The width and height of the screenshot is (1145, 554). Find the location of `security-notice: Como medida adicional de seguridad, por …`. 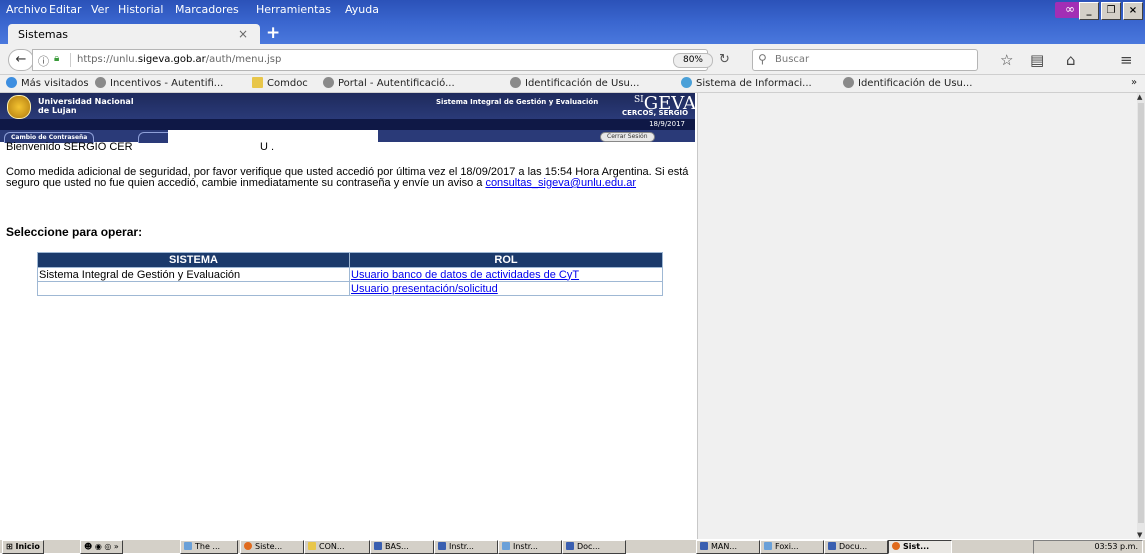

security-notice: Como medida adicional de seguridad, por … is located at coordinates (347, 177).